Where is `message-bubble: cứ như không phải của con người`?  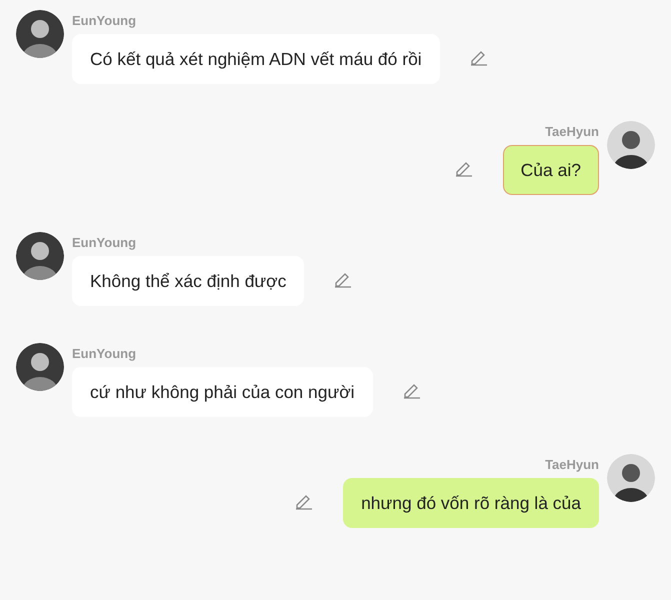
message-bubble: cứ như không phải của con người is located at coordinates (222, 392).